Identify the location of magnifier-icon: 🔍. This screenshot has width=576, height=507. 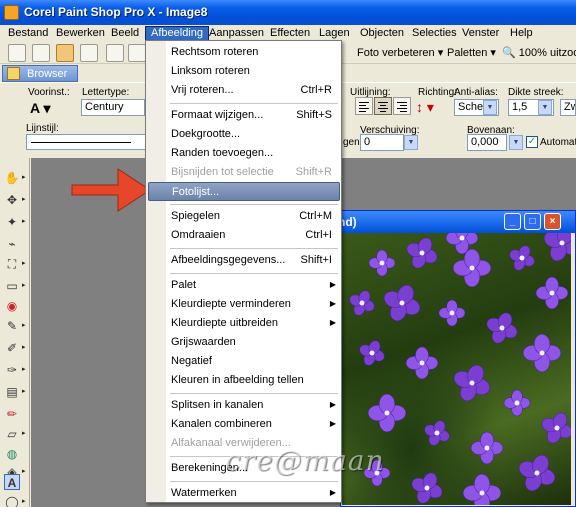
(509, 53).